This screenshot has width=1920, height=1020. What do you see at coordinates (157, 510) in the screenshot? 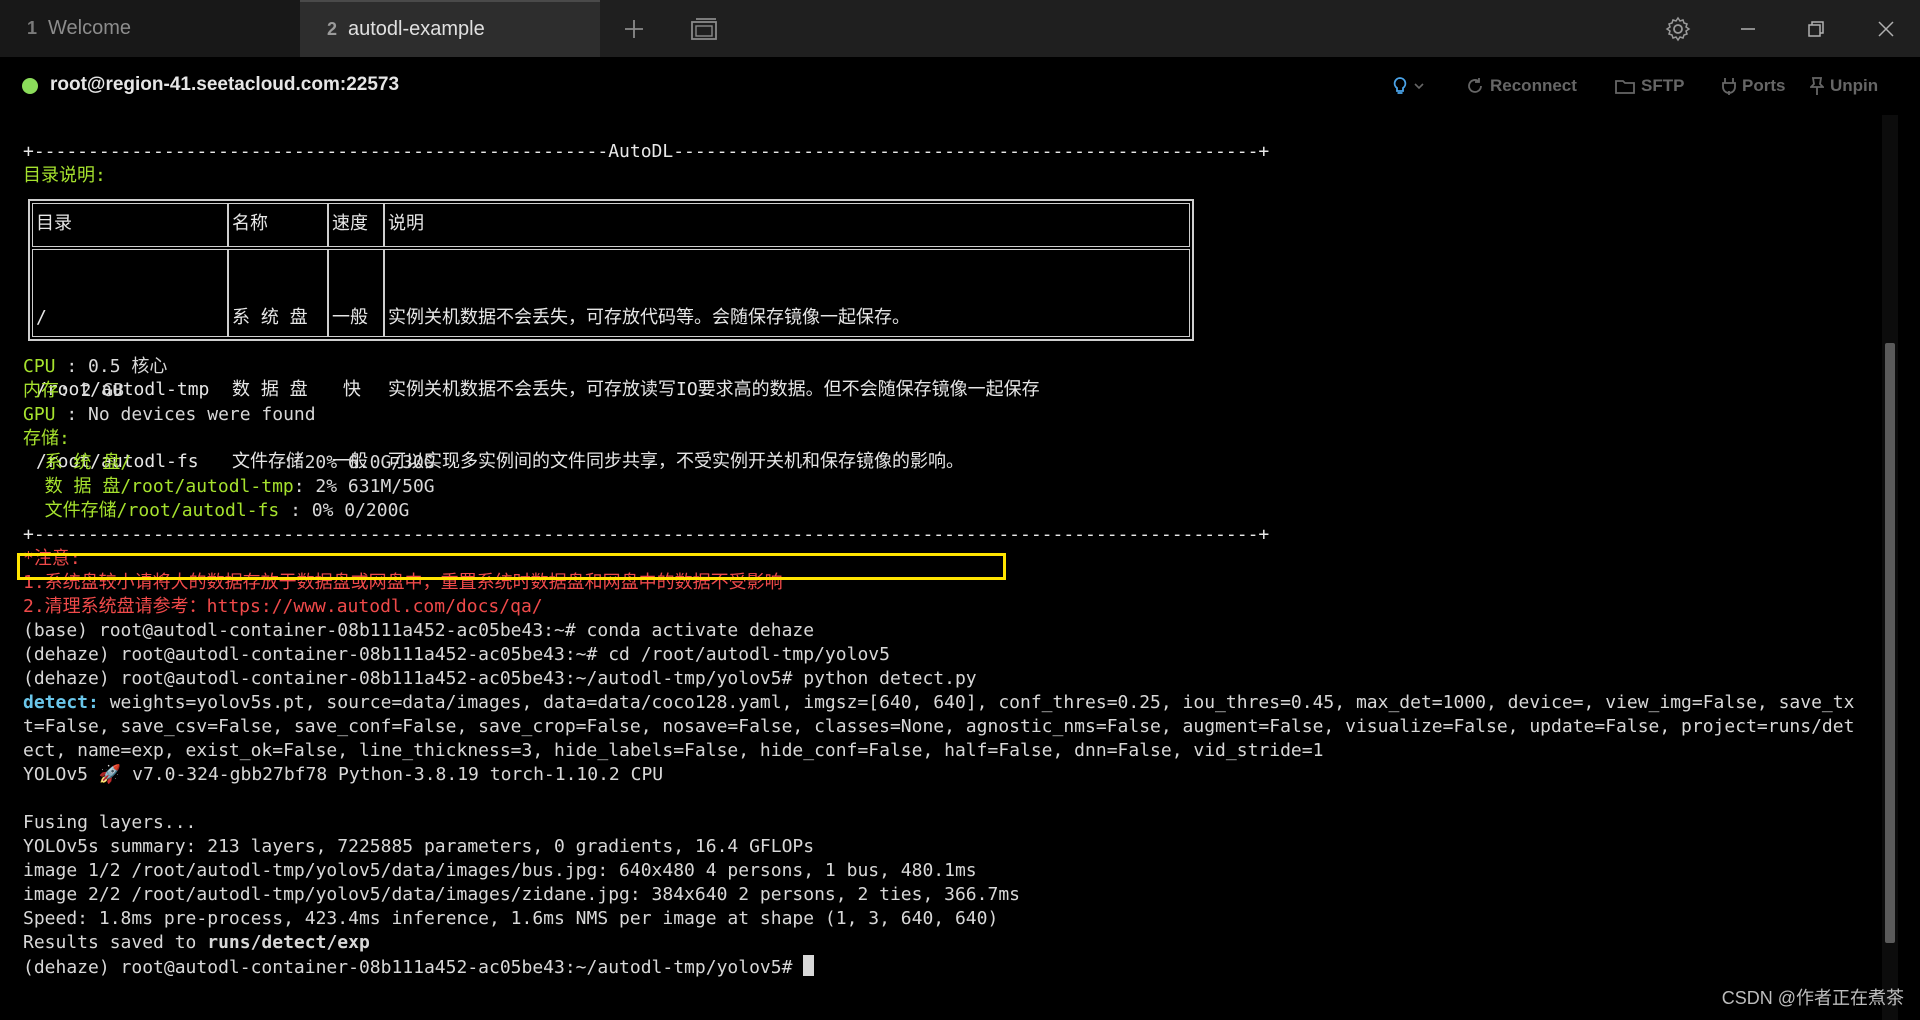
I see `storage-name: 文件存储/root/autodl-fs` at bounding box center [157, 510].